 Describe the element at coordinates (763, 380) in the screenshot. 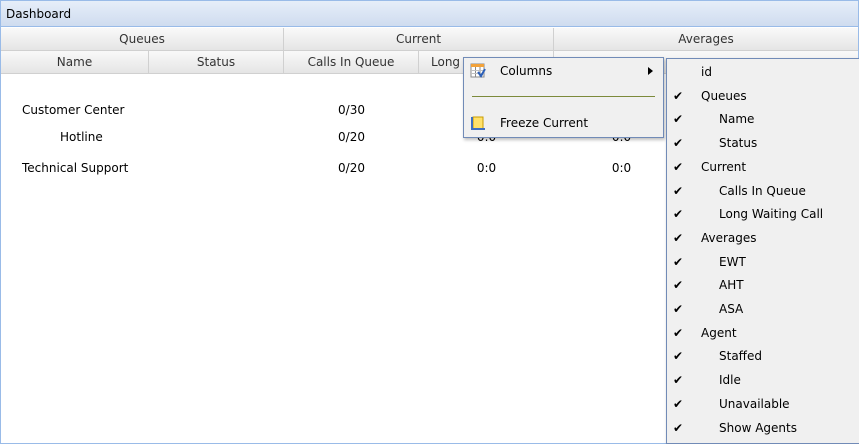

I see `column-toggle-item: ✔ Idle` at that location.